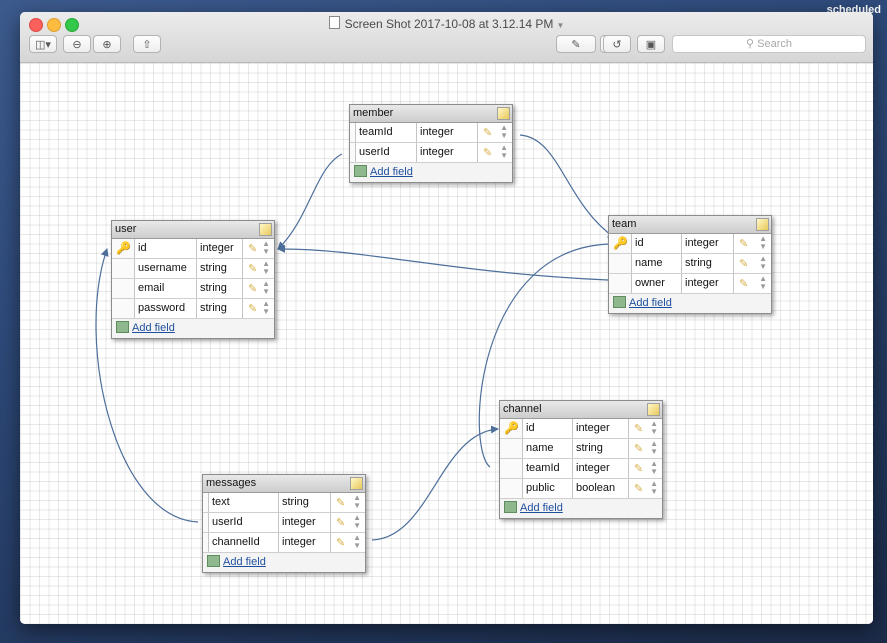 The height and width of the screenshot is (643, 887). What do you see at coordinates (769, 44) in the screenshot?
I see `search-input: ⚲ Search` at bounding box center [769, 44].